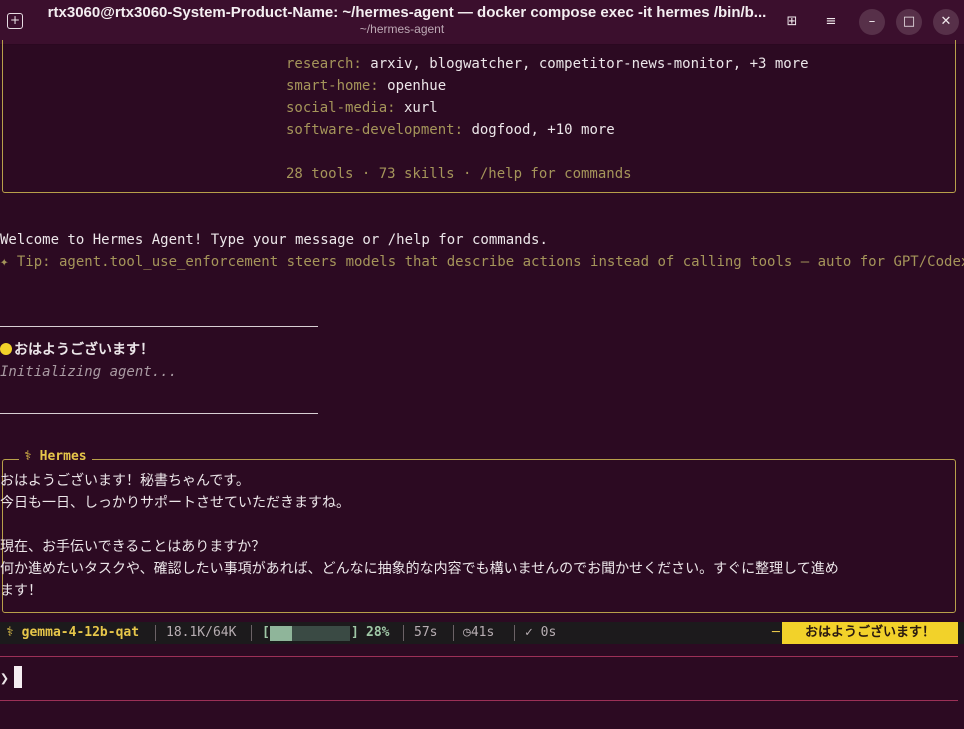 This screenshot has height=729, width=964. What do you see at coordinates (479, 632) in the screenshot?
I see `timer-readout: ◷41s` at bounding box center [479, 632].